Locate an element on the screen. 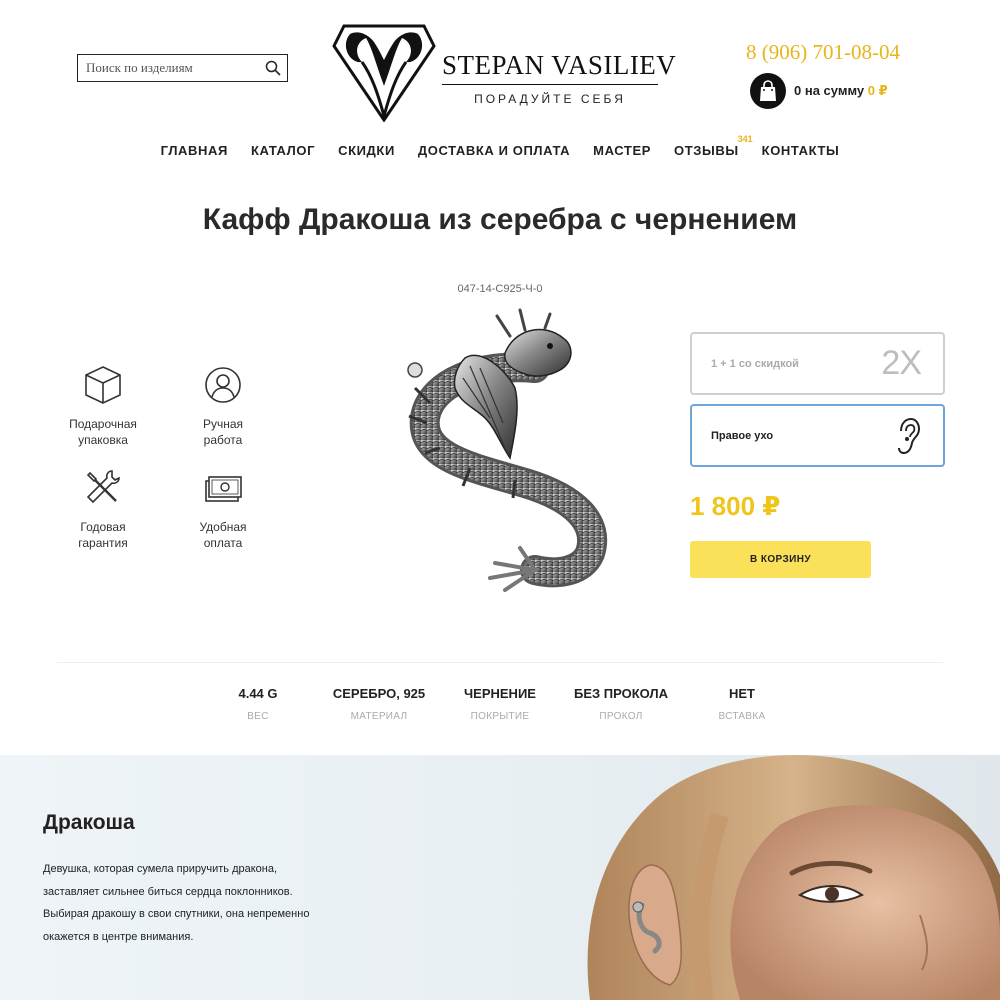 This screenshot has height=1000, width=1000. spec-insert: НЕТ ВСТАВКА is located at coordinates (742, 704).